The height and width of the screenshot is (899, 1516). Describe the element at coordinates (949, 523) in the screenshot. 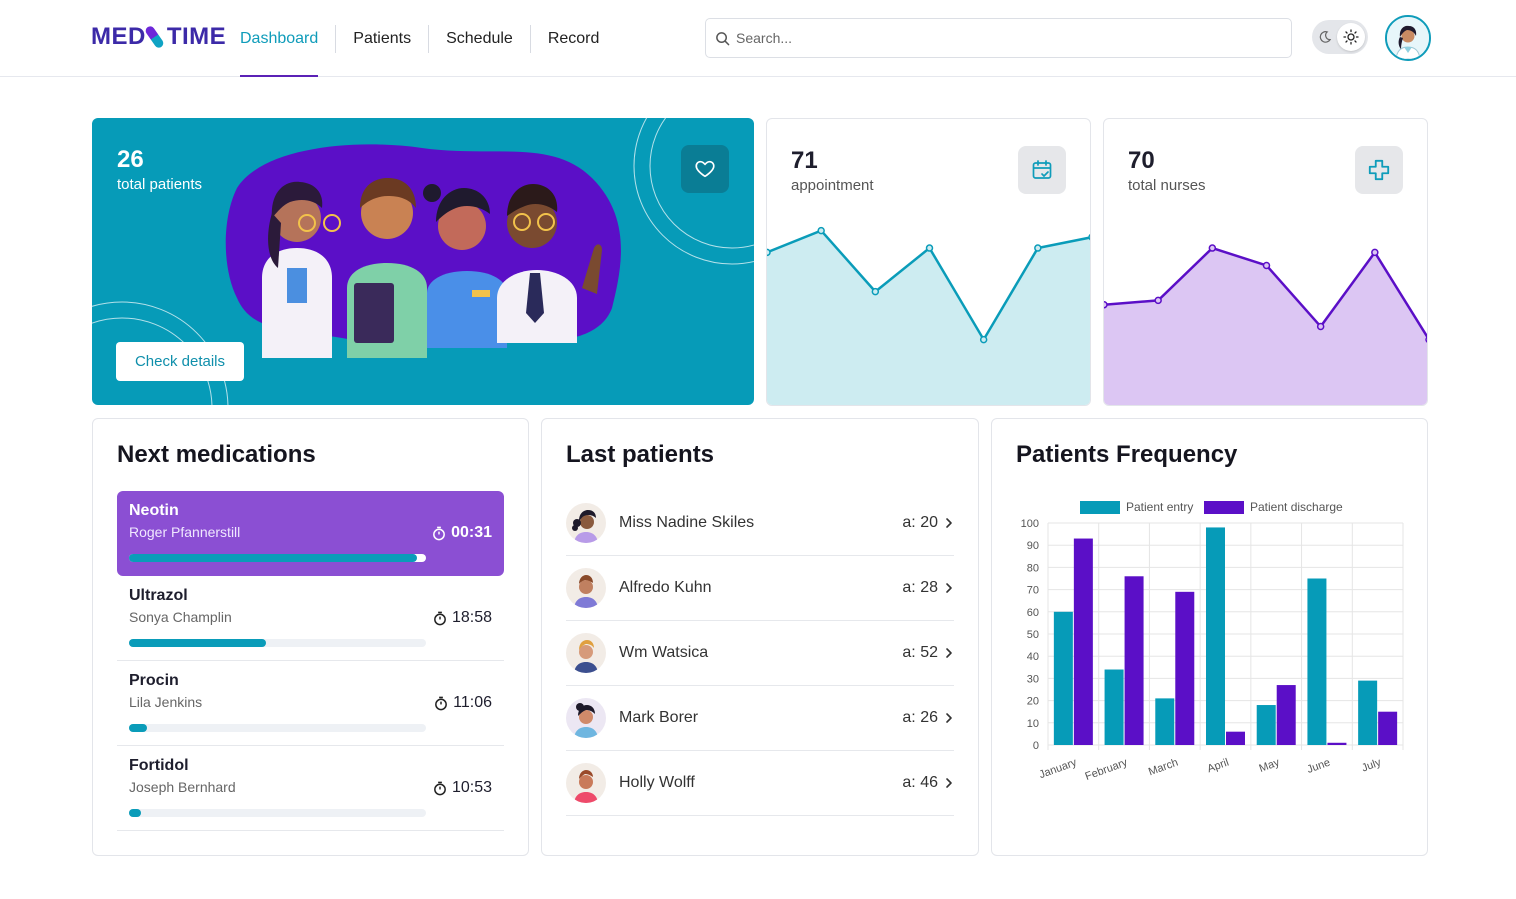

I see `chevron-right-icon` at that location.